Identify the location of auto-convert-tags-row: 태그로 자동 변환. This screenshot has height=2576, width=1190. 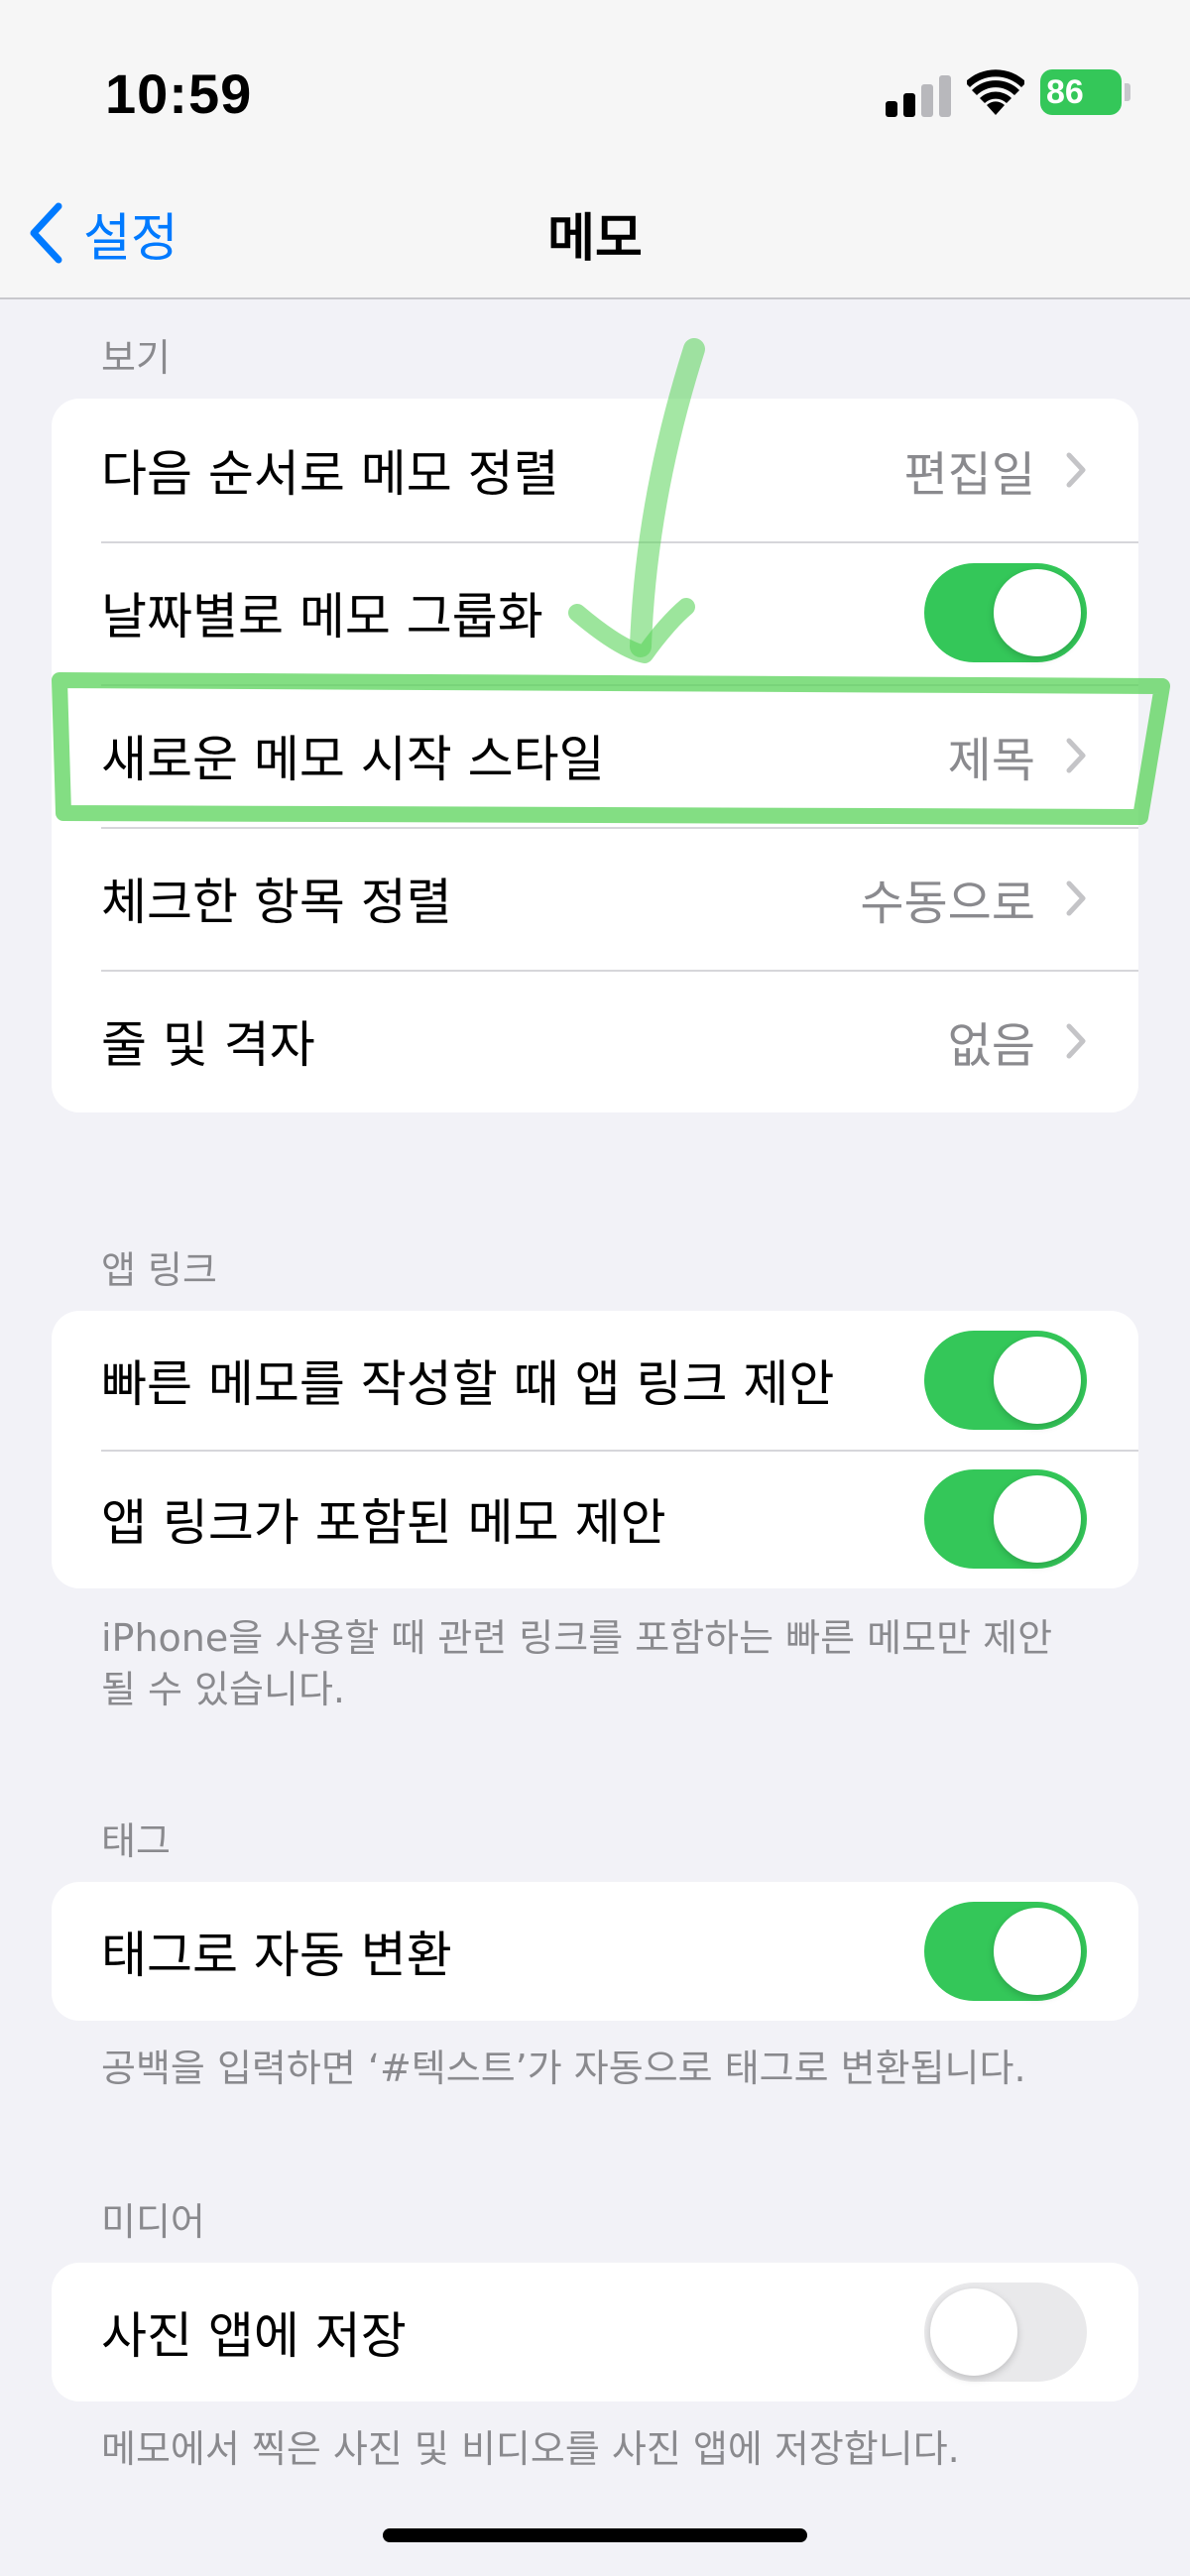
(595, 1951).